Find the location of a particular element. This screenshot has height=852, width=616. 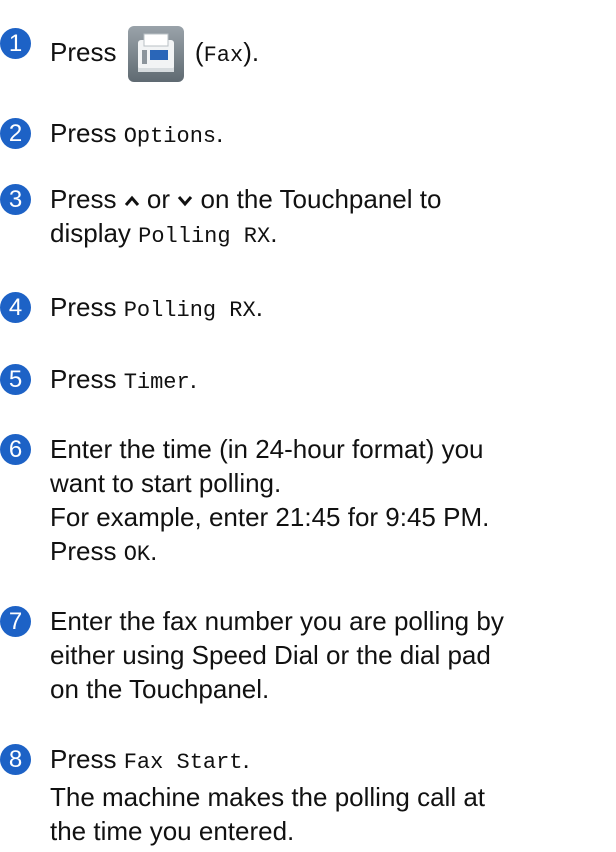

ok-button: OK is located at coordinates (137, 554).